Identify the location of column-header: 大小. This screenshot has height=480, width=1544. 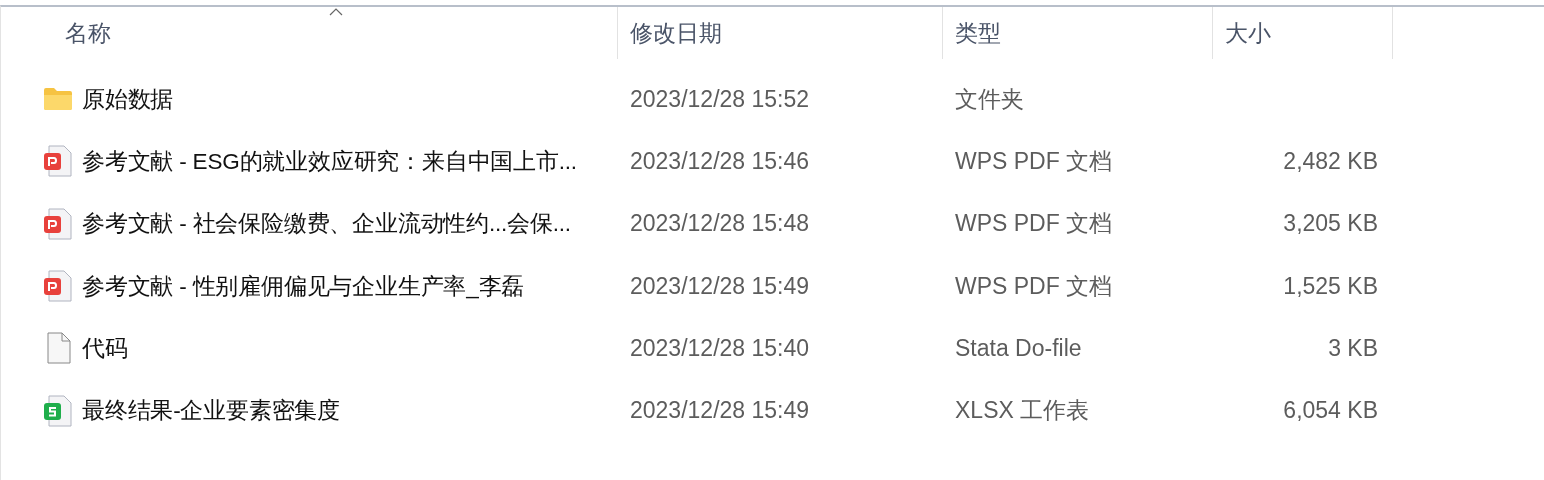
(1303, 33).